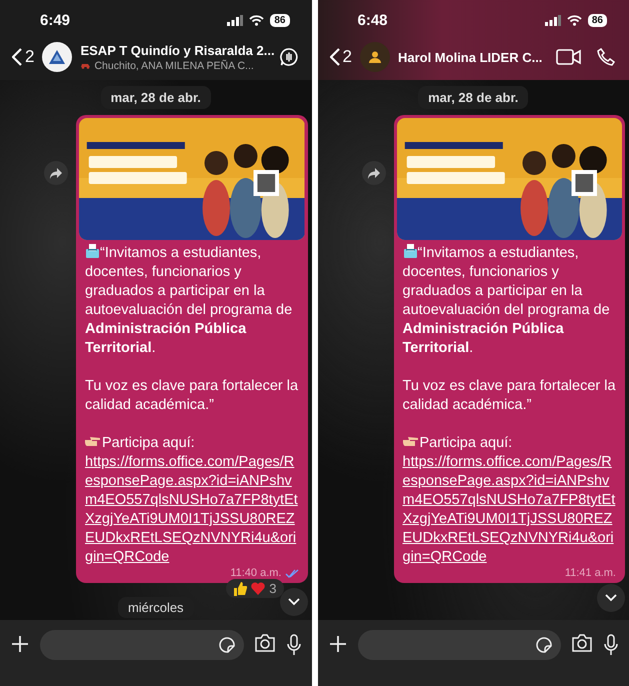 The width and height of the screenshot is (629, 686). Describe the element at coordinates (590, 573) in the screenshot. I see `message-time: 11:41 a.m.` at that location.